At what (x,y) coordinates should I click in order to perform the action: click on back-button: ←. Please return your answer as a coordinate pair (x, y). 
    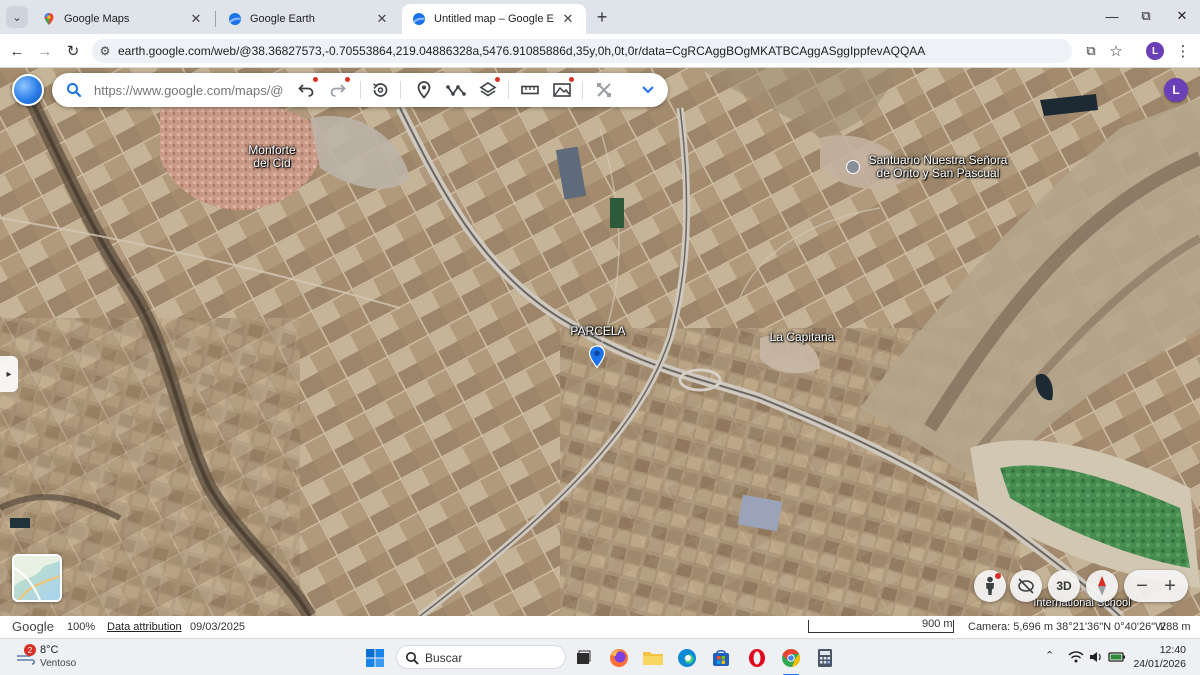
    Looking at the image, I should click on (17, 51).